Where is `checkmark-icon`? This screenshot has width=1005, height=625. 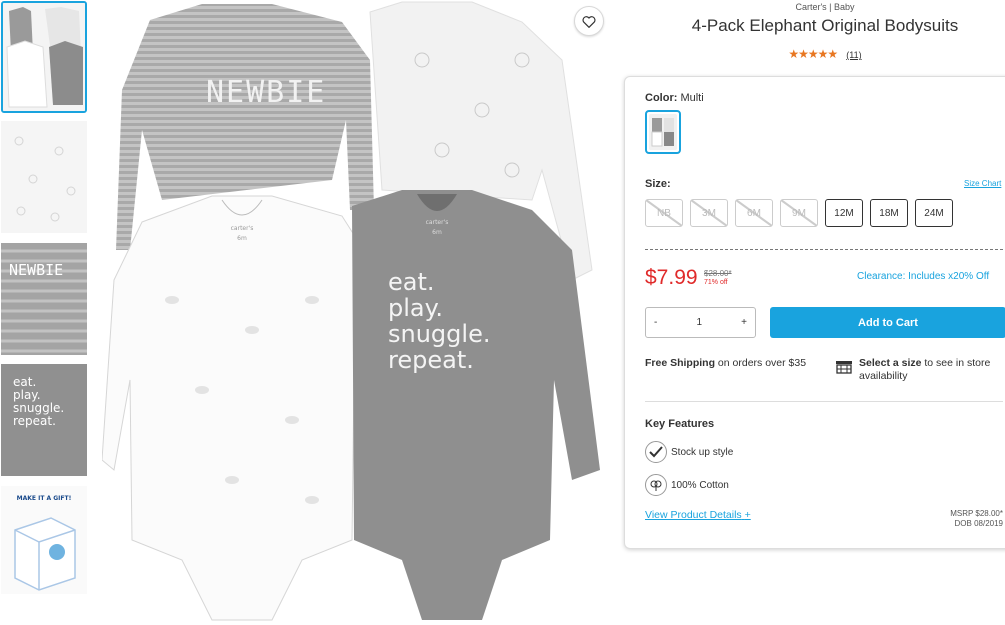
checkmark-icon is located at coordinates (656, 452).